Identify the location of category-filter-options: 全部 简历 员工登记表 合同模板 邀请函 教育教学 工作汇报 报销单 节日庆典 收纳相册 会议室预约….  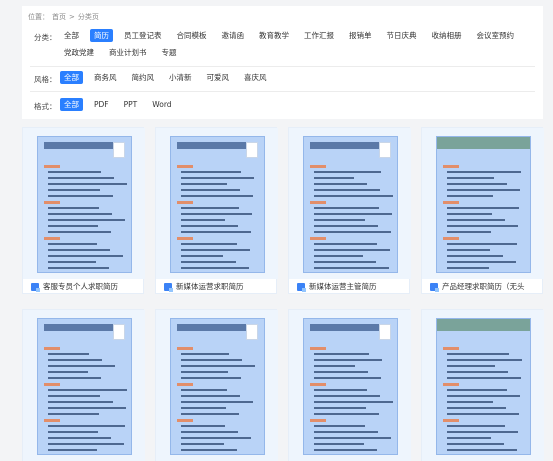
(295, 44).